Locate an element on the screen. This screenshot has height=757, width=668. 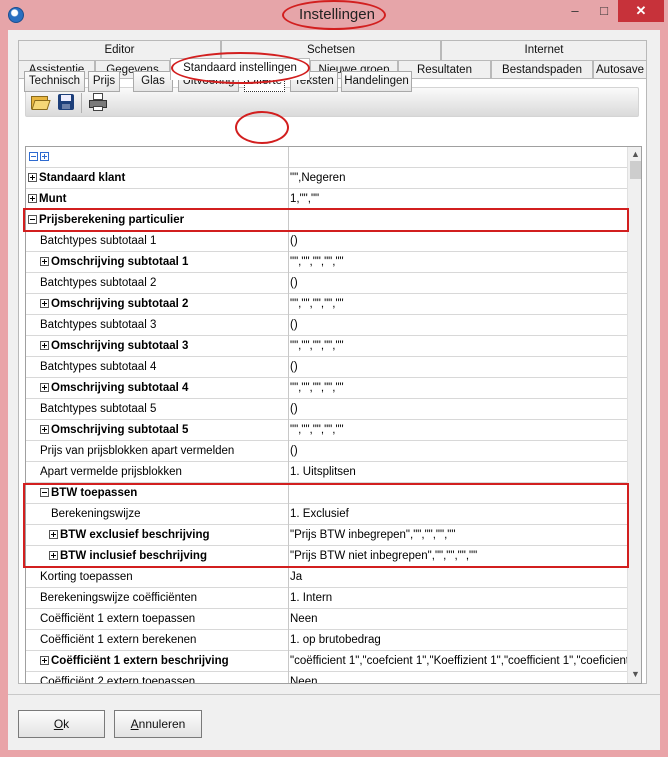
property-row: Batchtypes subtotaal 3 () is located at coordinates (326, 325).